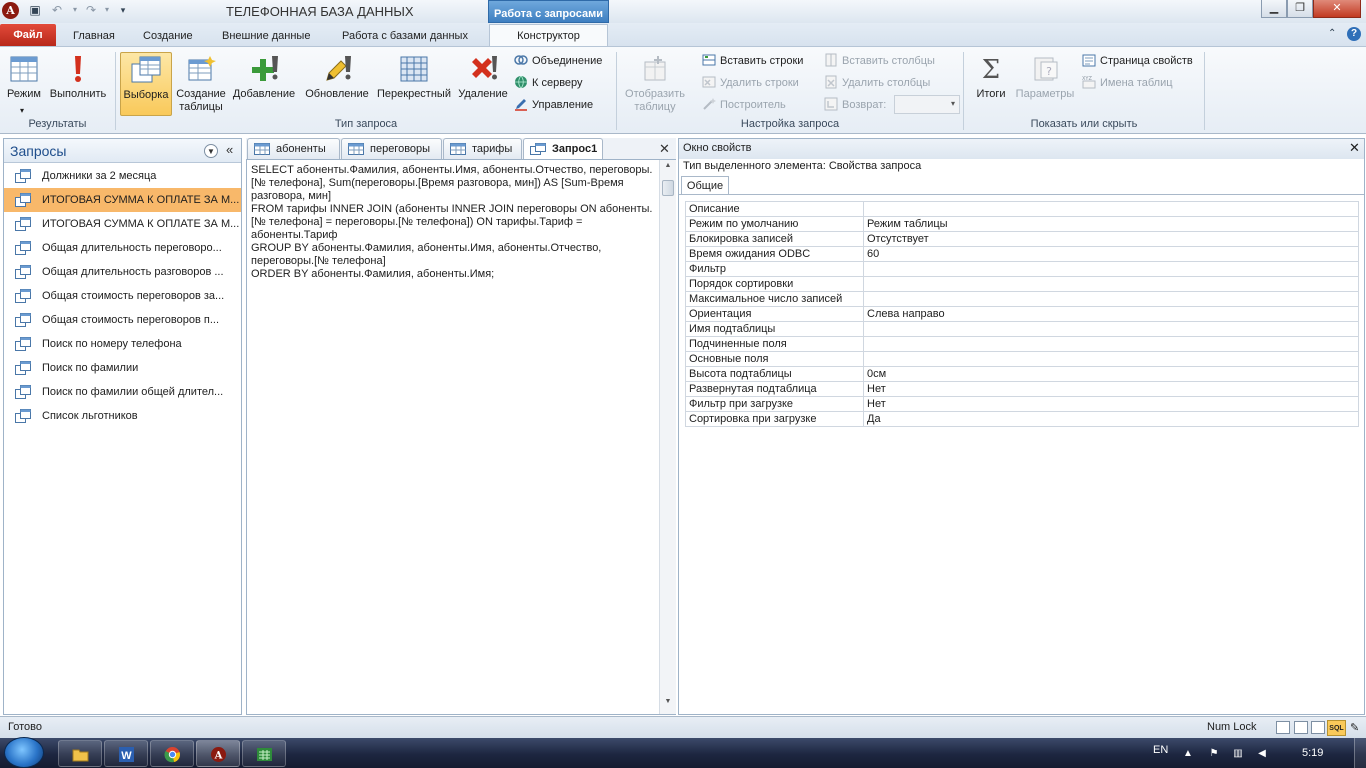  What do you see at coordinates (752, 61) in the screenshot?
I see `insert-rows-button: Вставить строки` at bounding box center [752, 61].